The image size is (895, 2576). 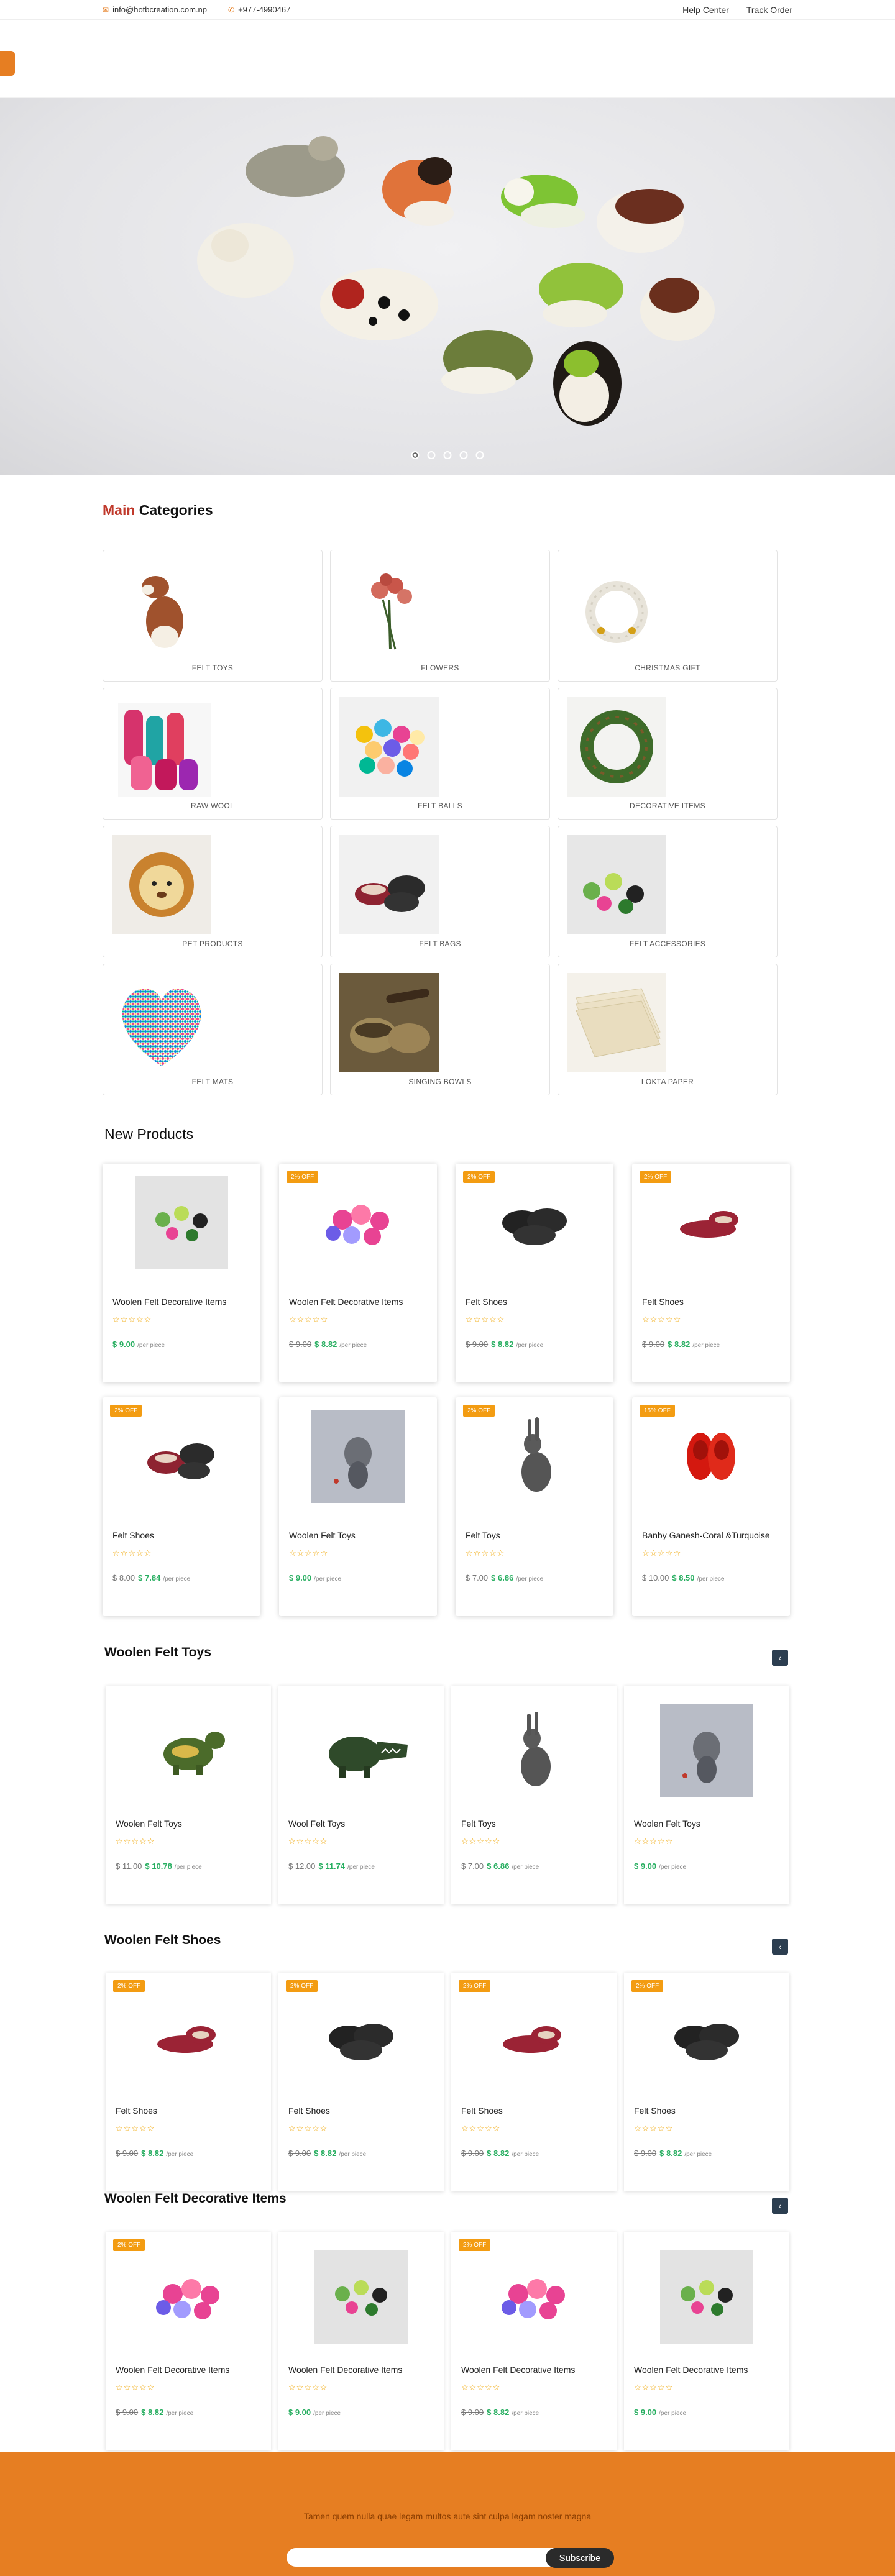 I want to click on help-center-link: Help Center, so click(x=706, y=10).